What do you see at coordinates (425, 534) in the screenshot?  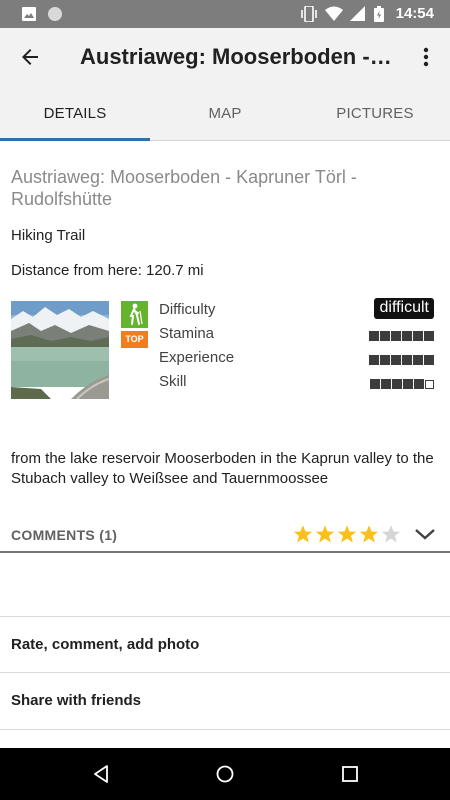 I see `chevron-down-icon` at bounding box center [425, 534].